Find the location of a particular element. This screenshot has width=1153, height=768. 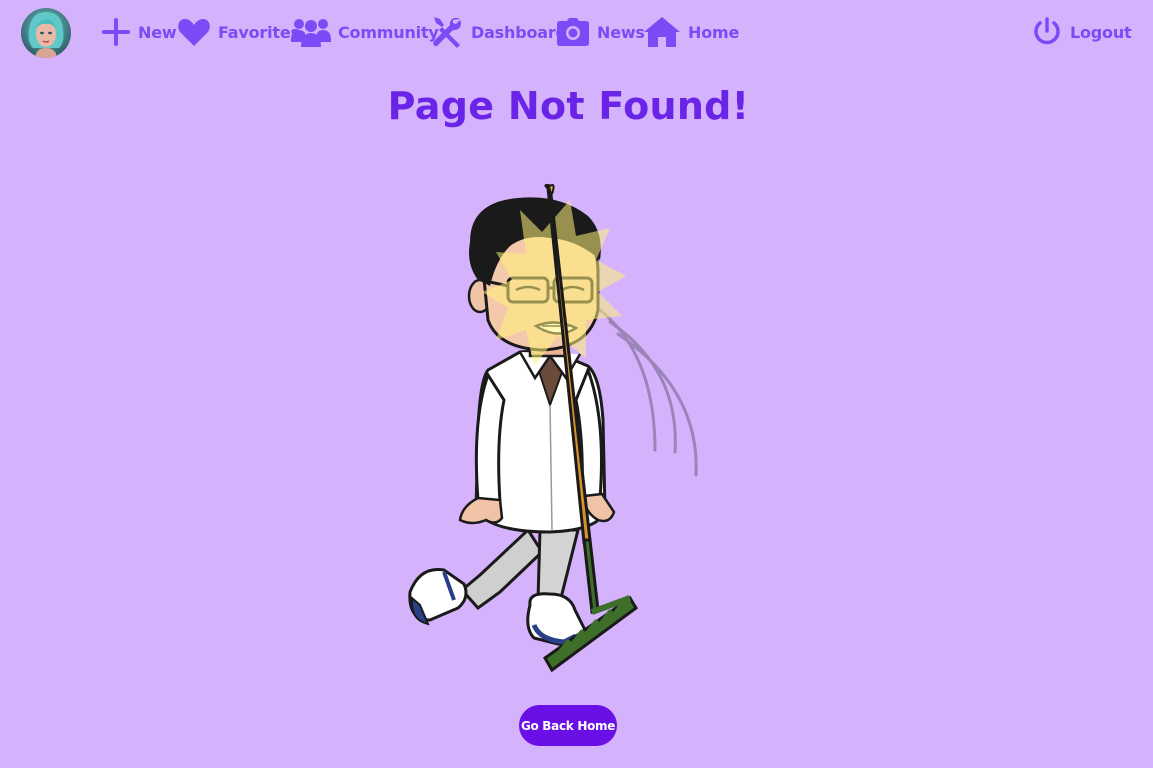

go-back-home-button: Go Back Home is located at coordinates (568, 725).